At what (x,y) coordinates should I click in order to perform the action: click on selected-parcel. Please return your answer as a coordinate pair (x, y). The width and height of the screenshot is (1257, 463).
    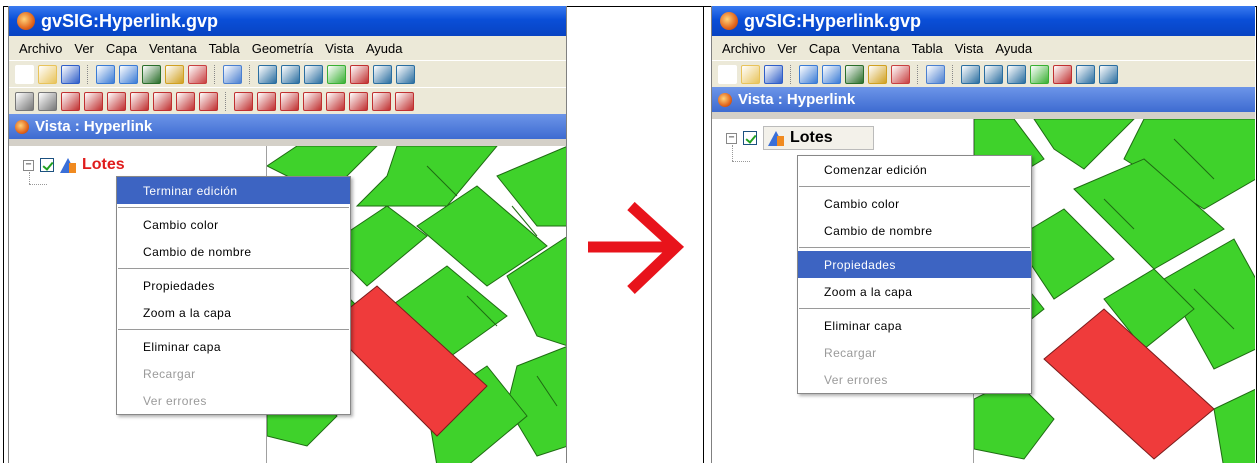
    Looking at the image, I should click on (1129, 384).